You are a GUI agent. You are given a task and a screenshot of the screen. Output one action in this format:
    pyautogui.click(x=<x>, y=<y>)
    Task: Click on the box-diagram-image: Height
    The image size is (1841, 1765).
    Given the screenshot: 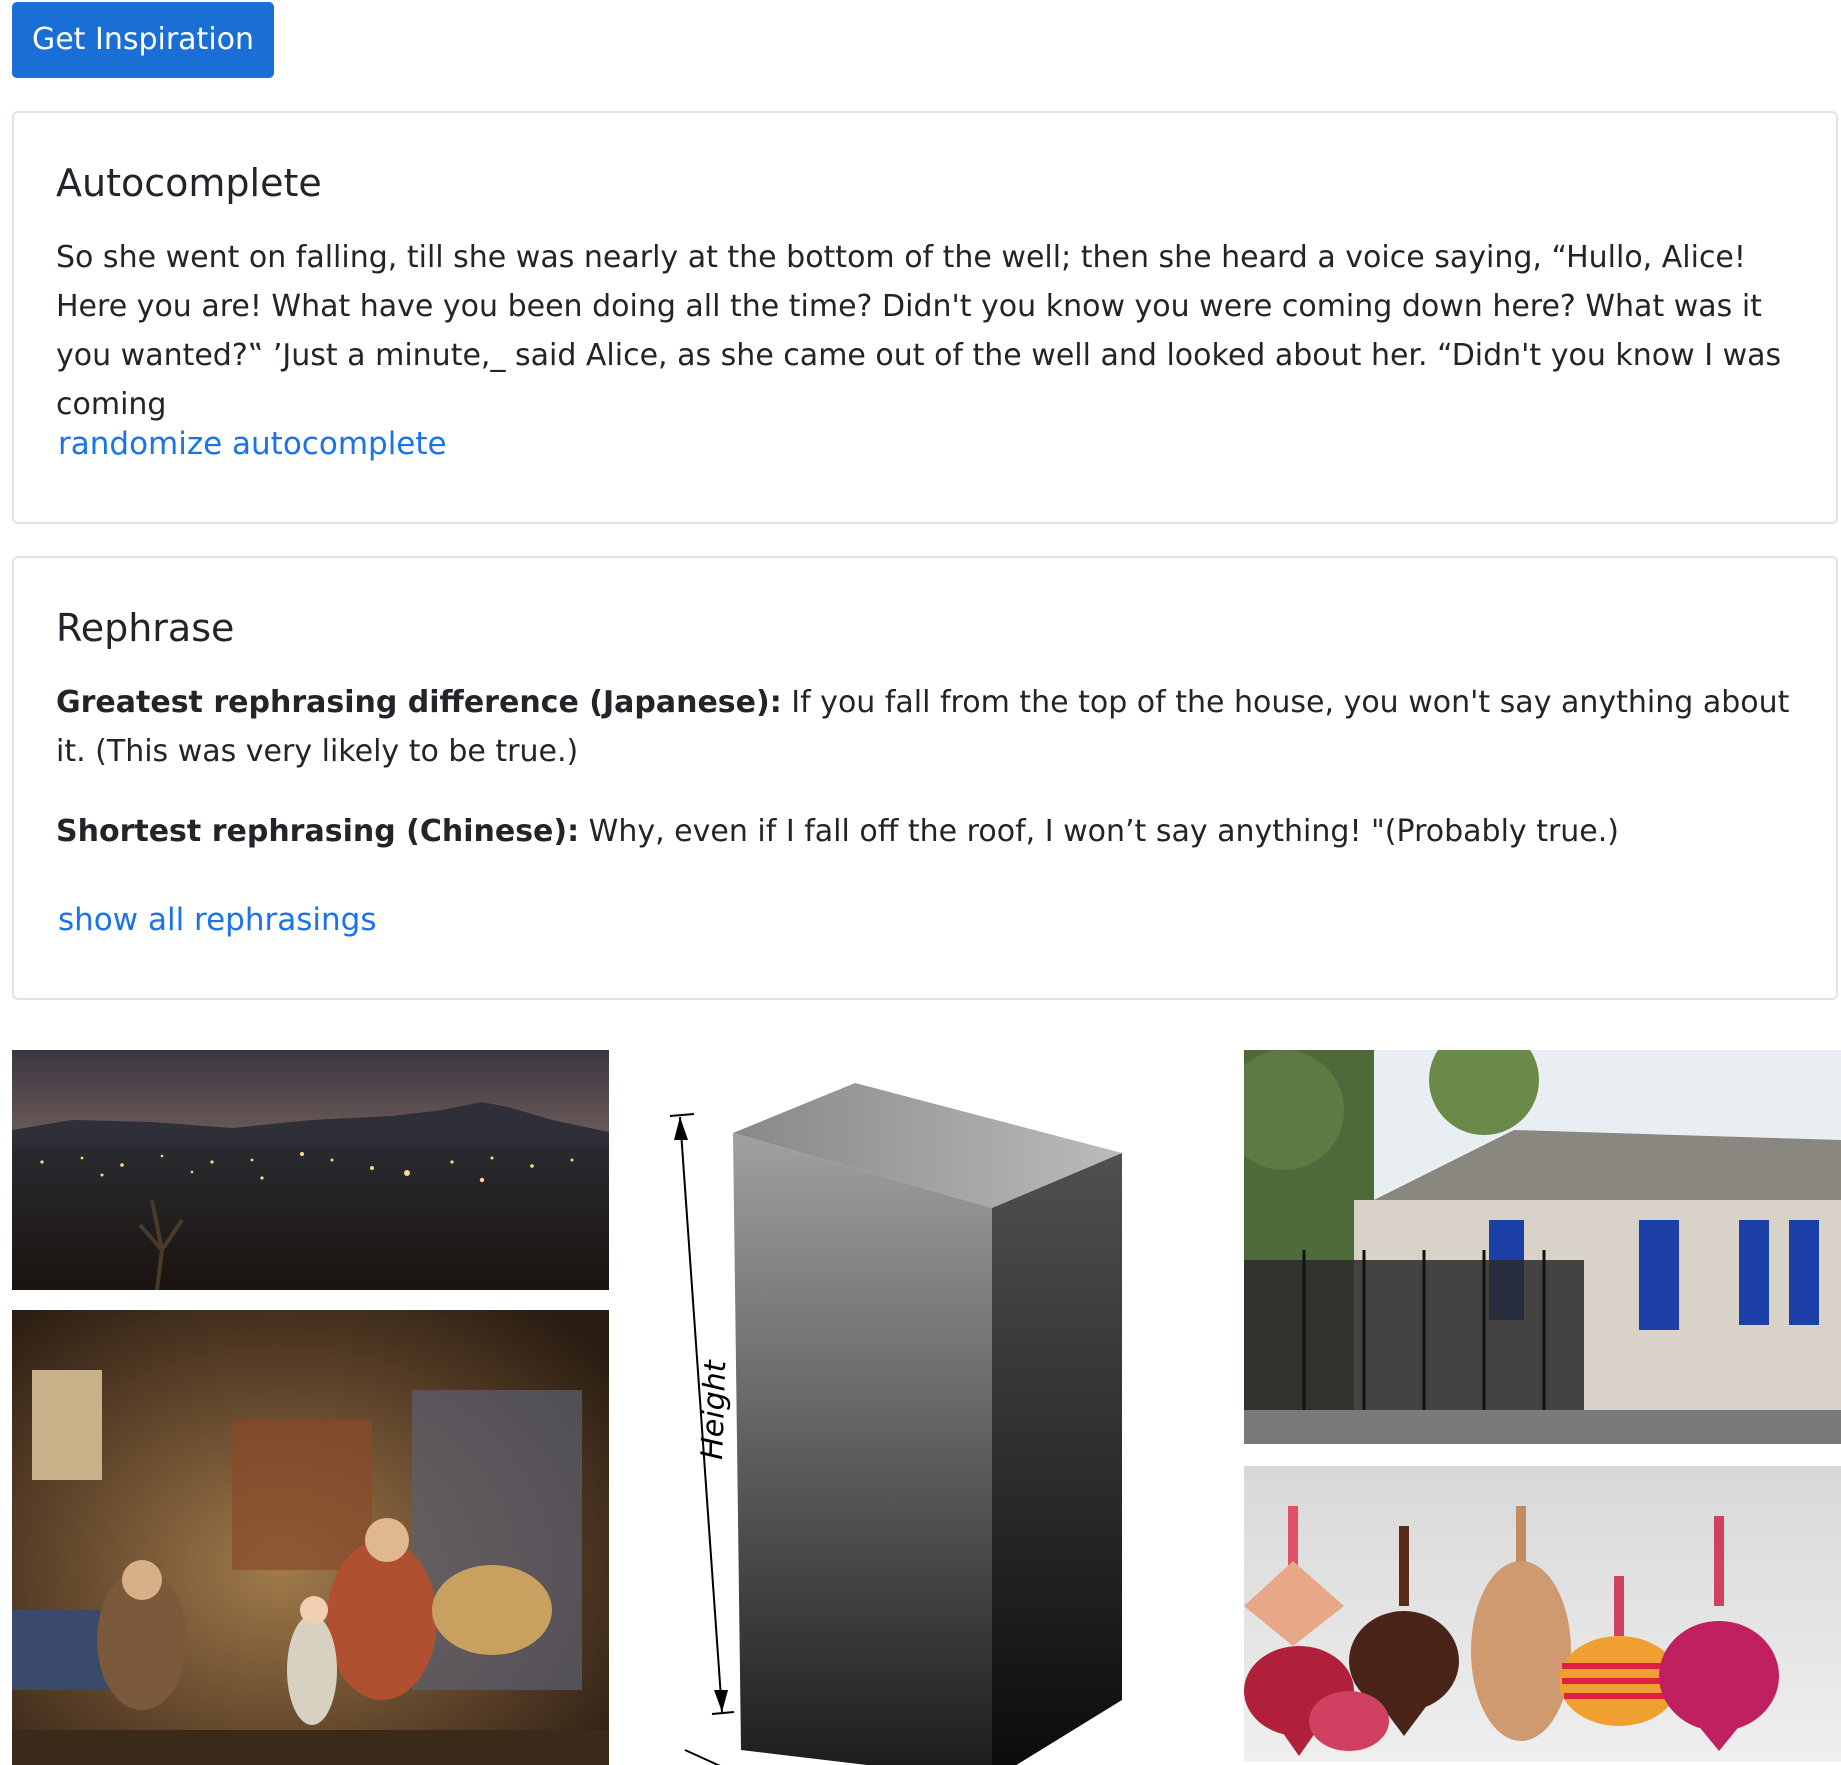 What is the action you would take?
    pyautogui.click(x=925, y=1407)
    